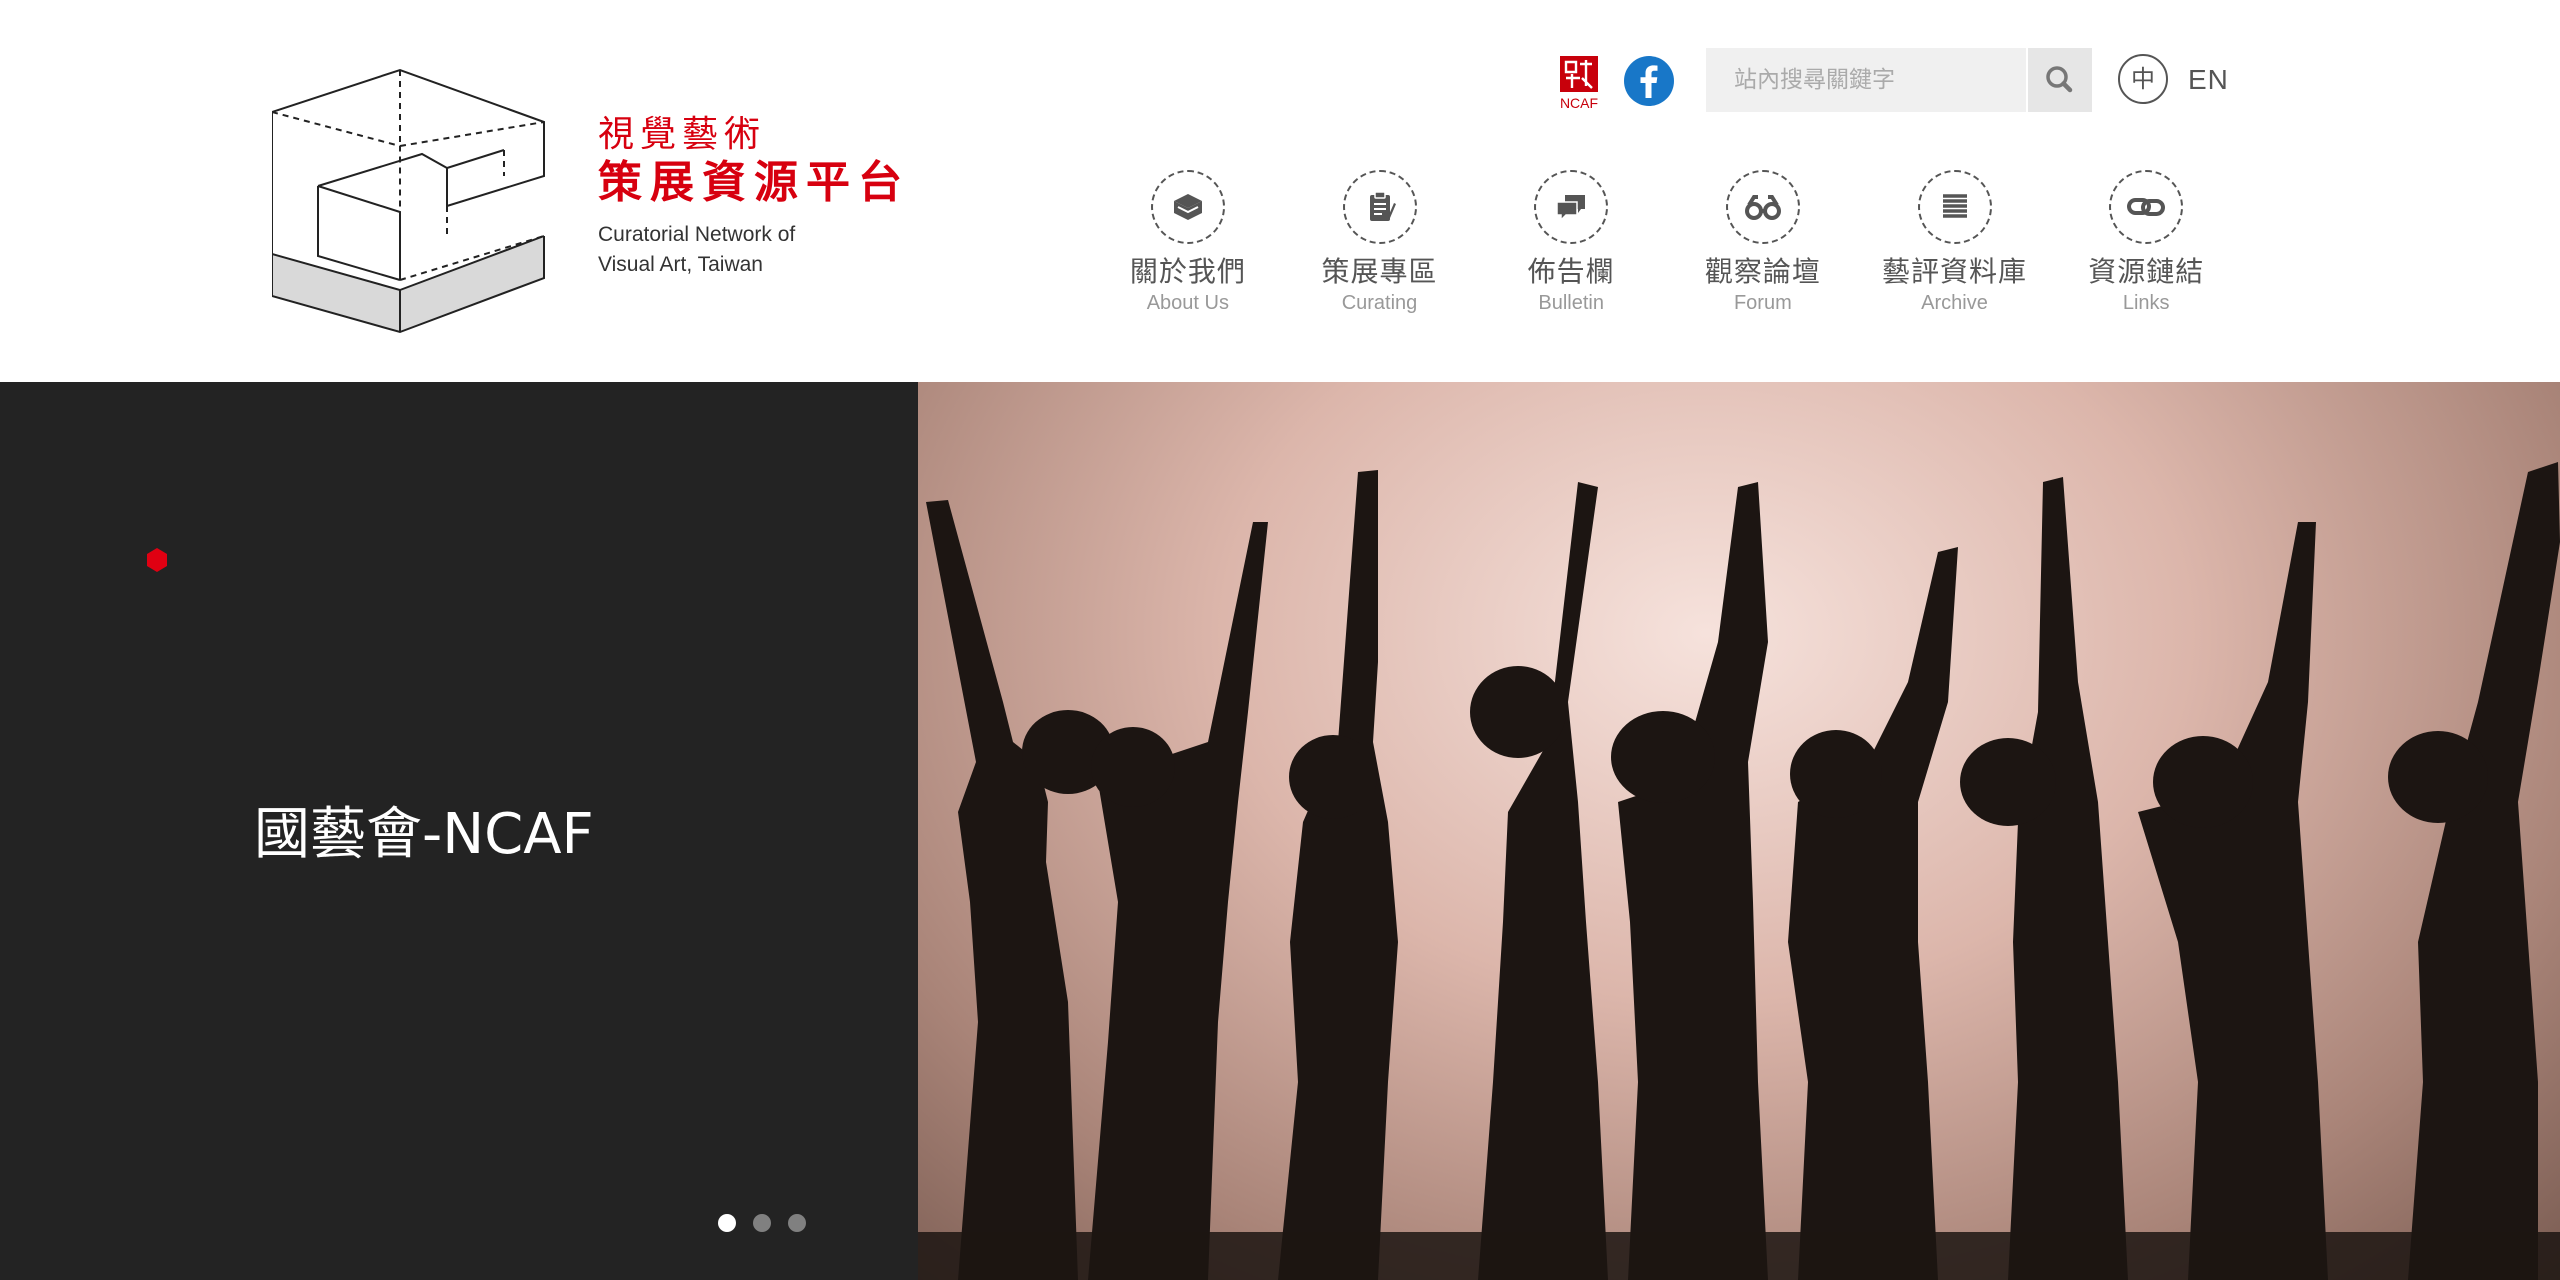 Image resolution: width=2560 pixels, height=1280 pixels. I want to click on ncaf-label: NCAF, so click(1579, 103).